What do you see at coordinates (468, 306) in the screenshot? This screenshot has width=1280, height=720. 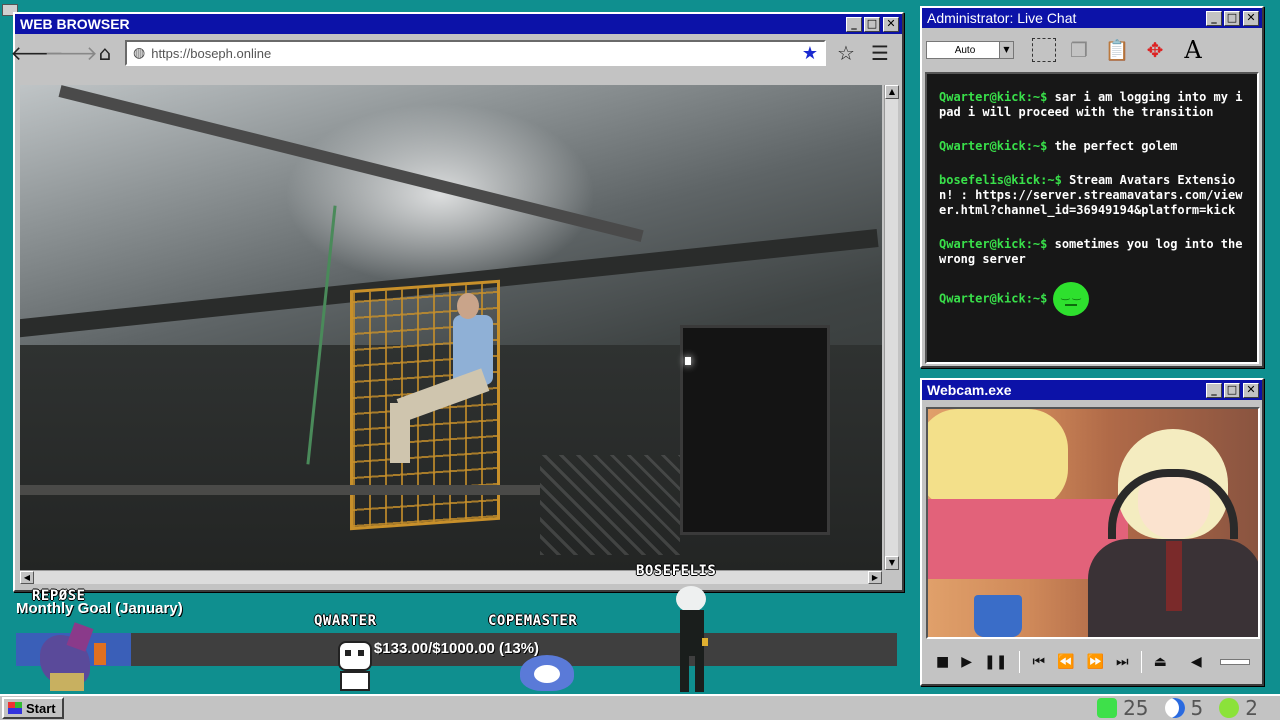 I see `person-head` at bounding box center [468, 306].